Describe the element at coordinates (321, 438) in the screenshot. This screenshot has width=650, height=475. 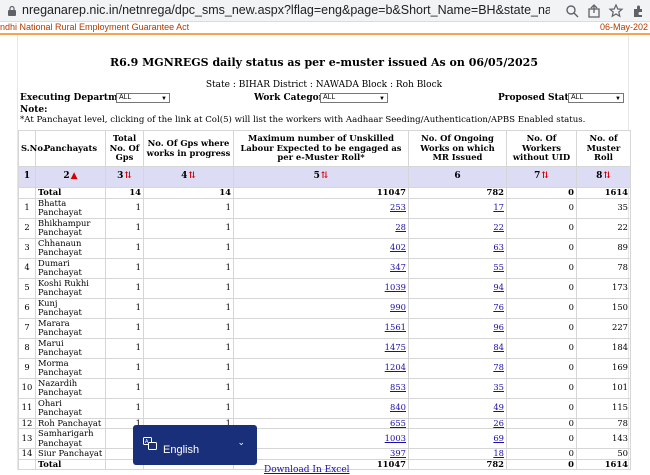
I see `row-labour-link-cell: 1003` at that location.